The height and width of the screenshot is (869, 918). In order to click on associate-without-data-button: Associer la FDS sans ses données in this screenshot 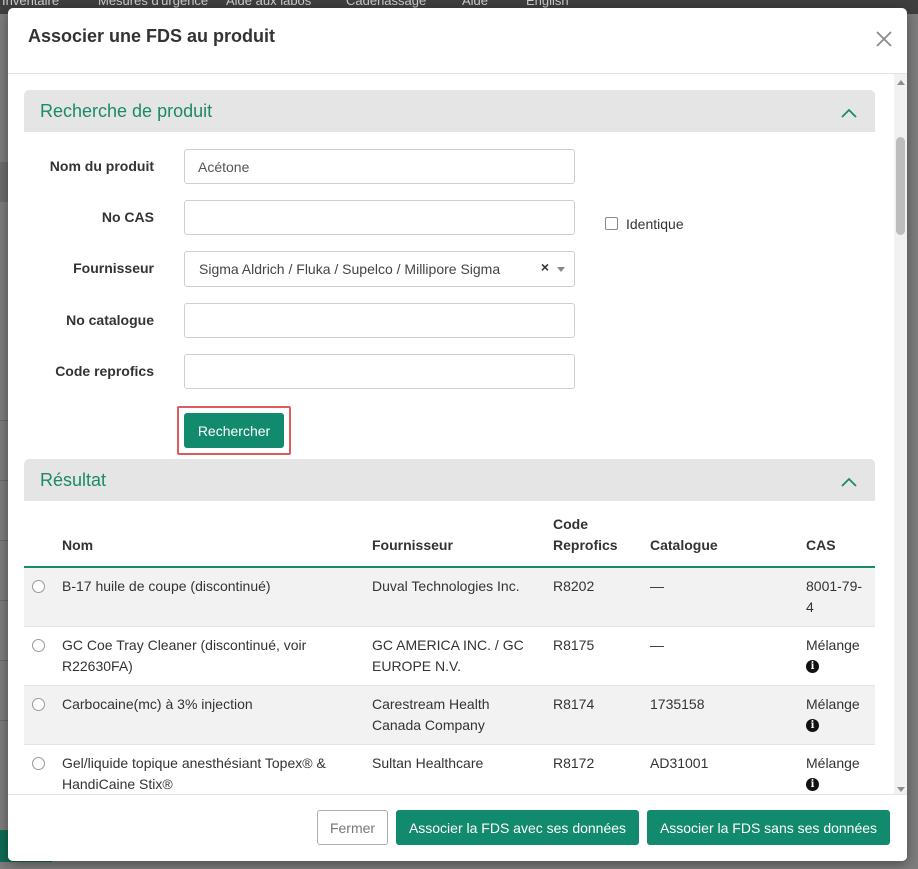, I will do `click(768, 827)`.